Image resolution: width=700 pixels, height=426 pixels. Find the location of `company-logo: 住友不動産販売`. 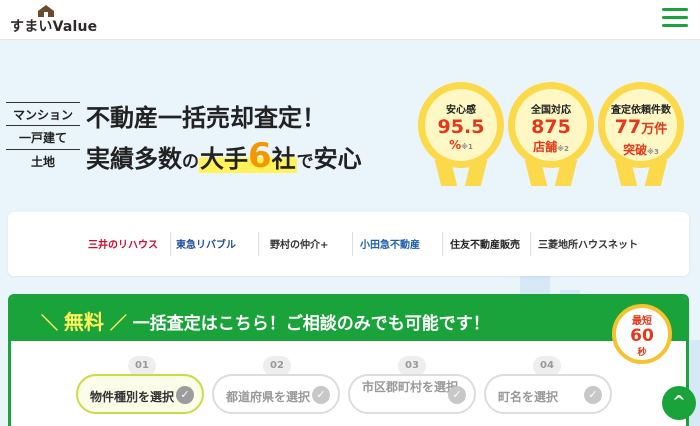

company-logo: 住友不動産販売 is located at coordinates (485, 245).